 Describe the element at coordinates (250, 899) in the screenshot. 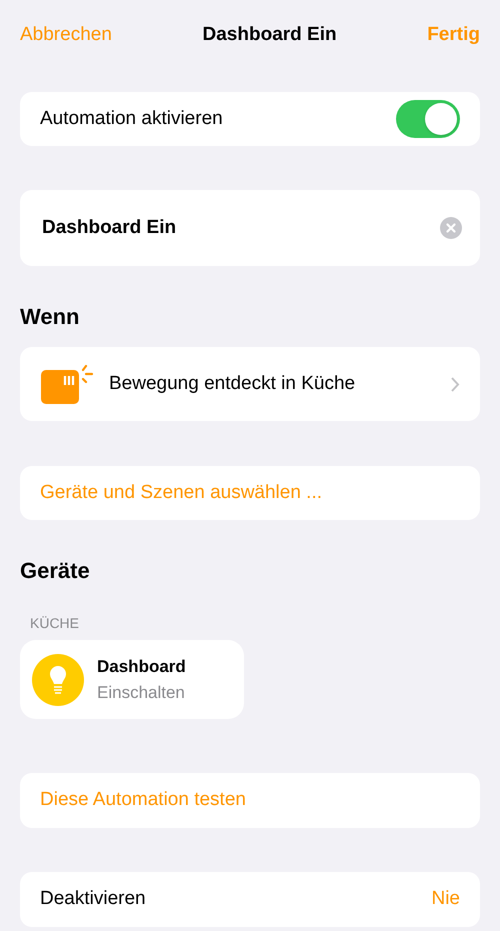

I see `deactivate-row: Deaktivieren Nie` at that location.